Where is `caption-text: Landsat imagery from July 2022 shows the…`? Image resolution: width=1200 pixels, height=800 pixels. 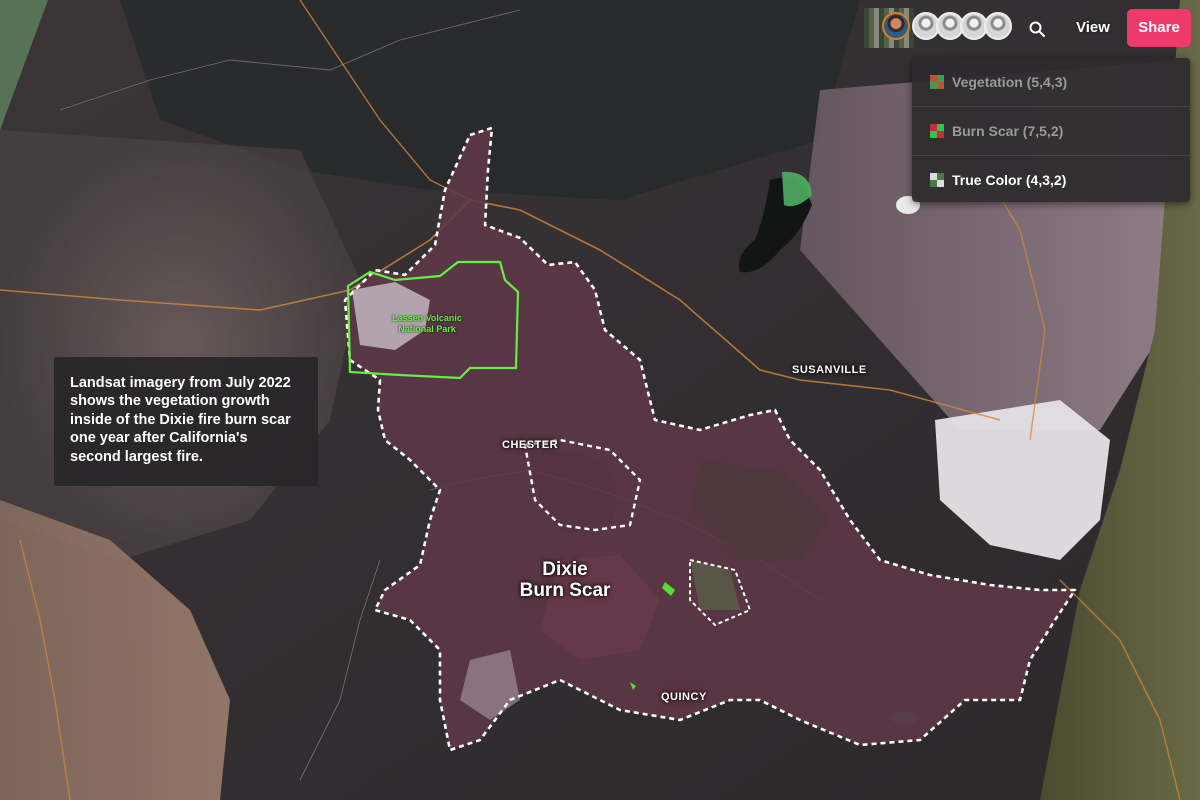
caption-text: Landsat imagery from July 2022 shows the… is located at coordinates (180, 420).